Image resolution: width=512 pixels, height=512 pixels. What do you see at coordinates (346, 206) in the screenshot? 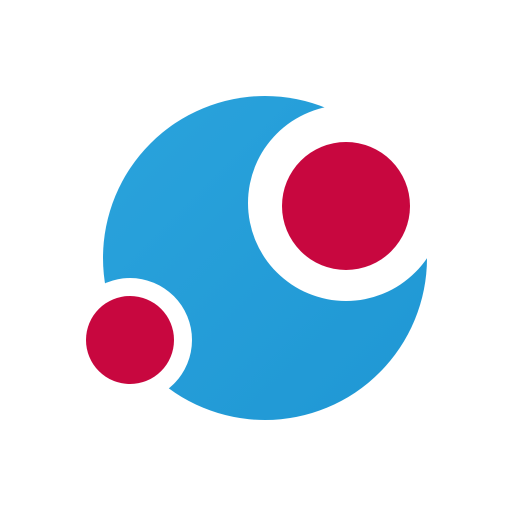
I see `large-red-dot` at bounding box center [346, 206].